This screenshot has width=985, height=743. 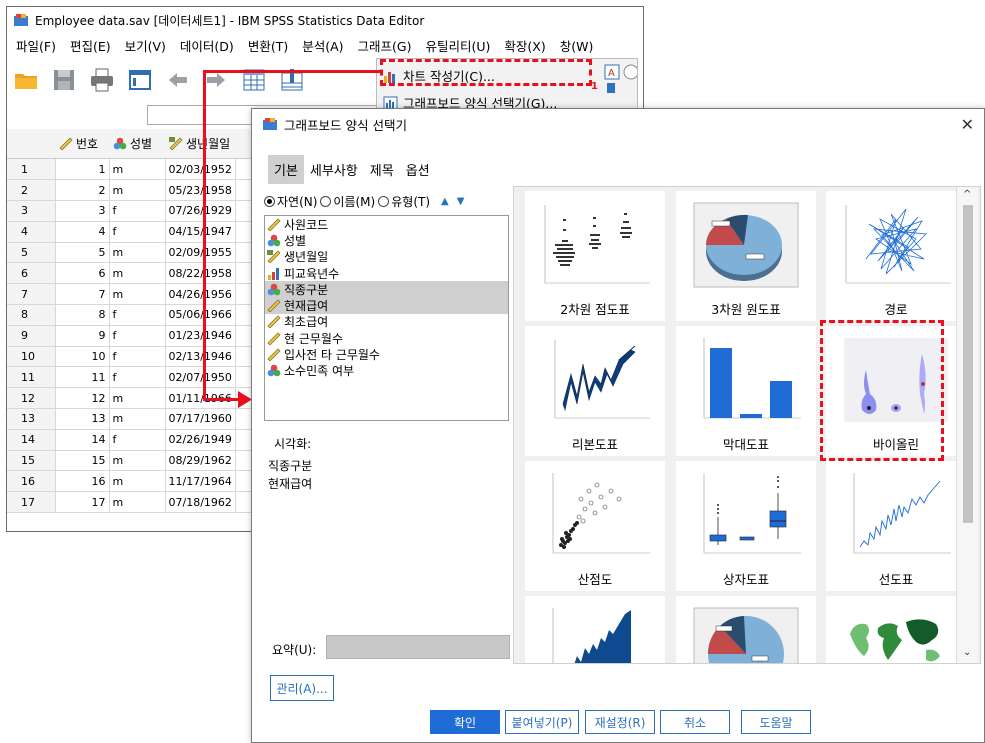 What do you see at coordinates (200, 273) in the screenshot?
I see `cell-birthdate: 08/22/1958` at bounding box center [200, 273].